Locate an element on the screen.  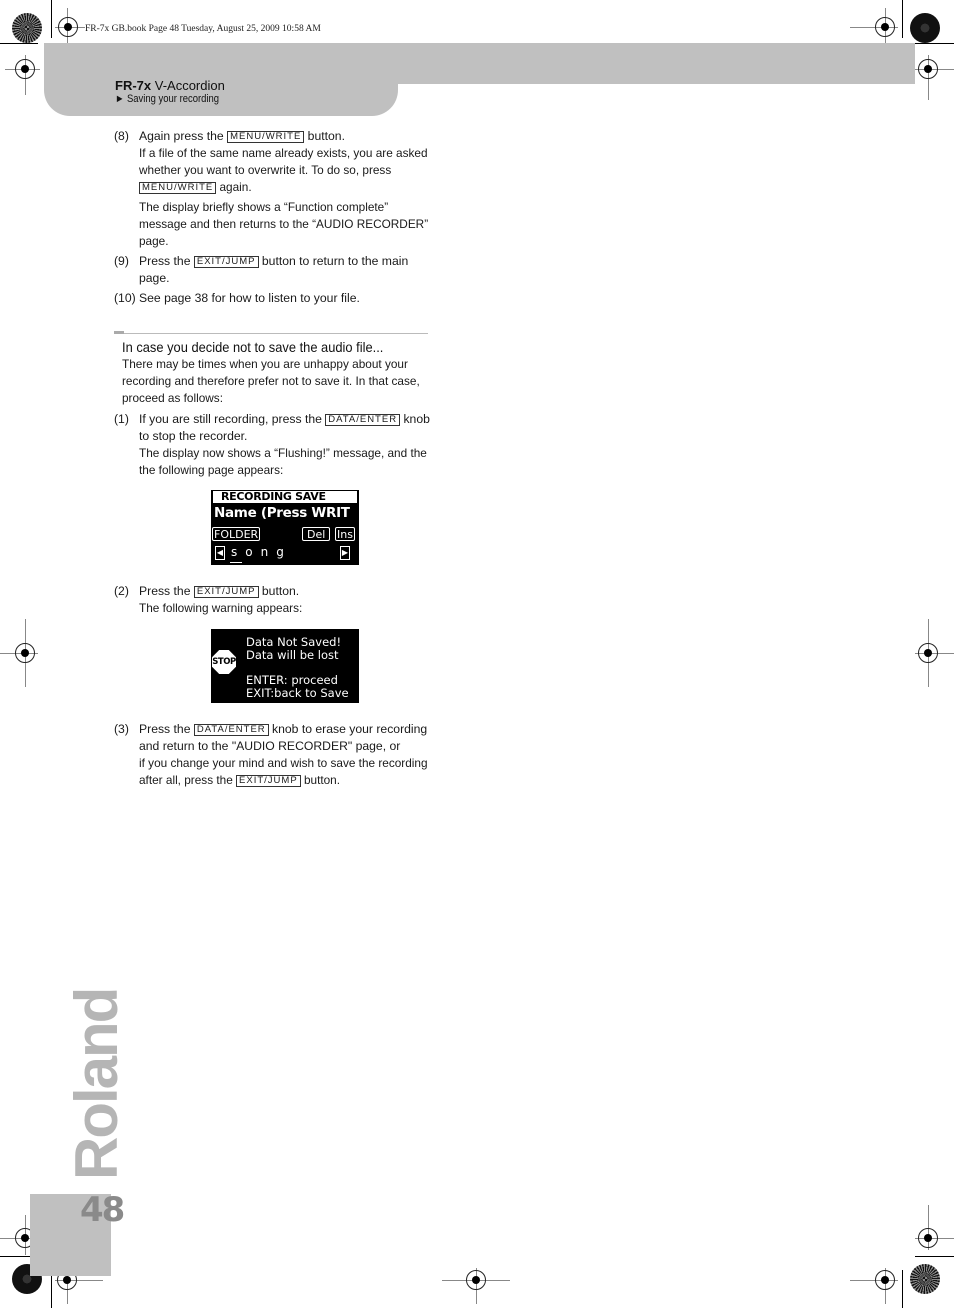
model-name: FR-7x is located at coordinates (133, 85).